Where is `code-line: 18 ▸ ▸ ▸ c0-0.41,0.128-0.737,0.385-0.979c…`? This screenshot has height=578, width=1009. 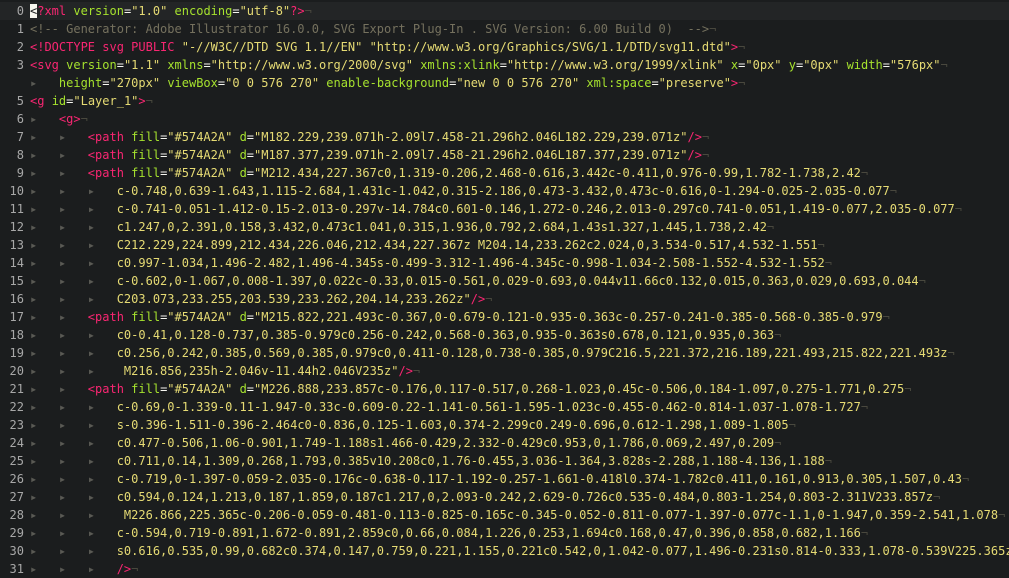
code-line: 18 ▸ ▸ ▸ c0-0.41,0.128-0.737,0.385-0.979c… is located at coordinates (504, 335).